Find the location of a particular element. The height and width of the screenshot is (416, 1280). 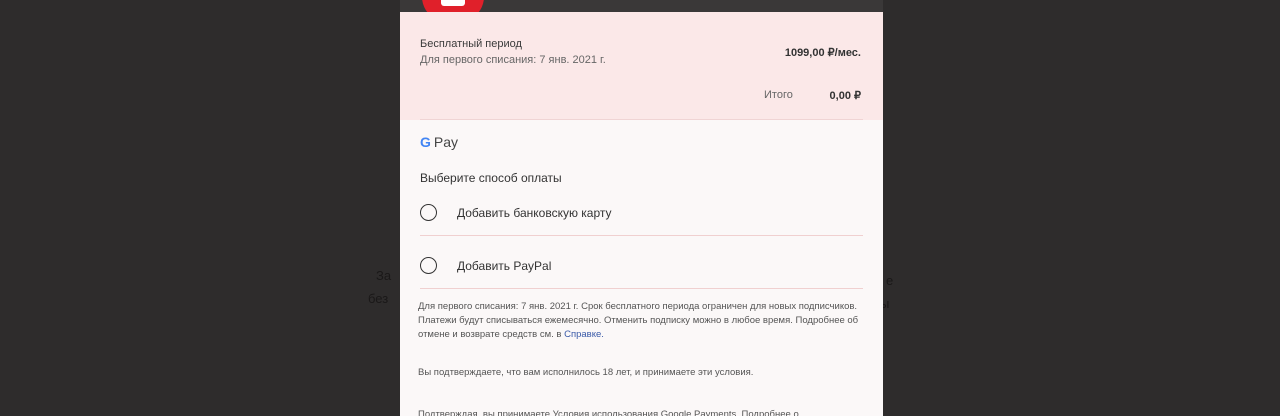

gpay-label: Pay is located at coordinates (446, 142).